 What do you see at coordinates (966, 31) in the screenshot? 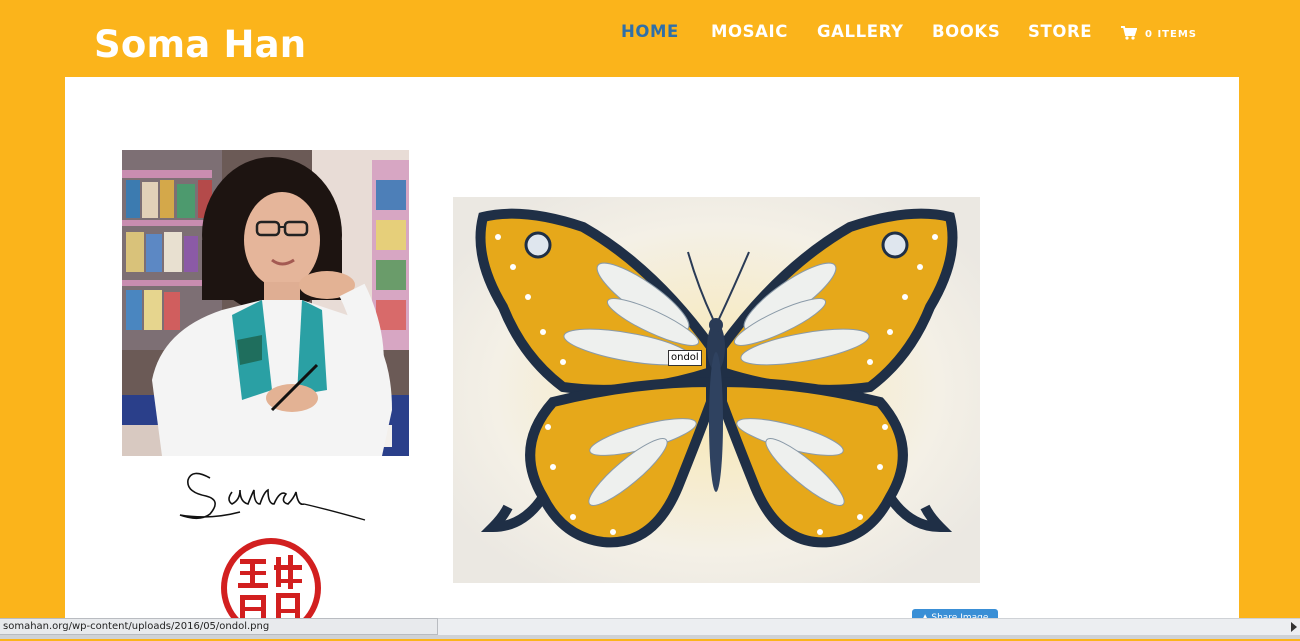
I see `nav-books: BOOKS` at bounding box center [966, 31].